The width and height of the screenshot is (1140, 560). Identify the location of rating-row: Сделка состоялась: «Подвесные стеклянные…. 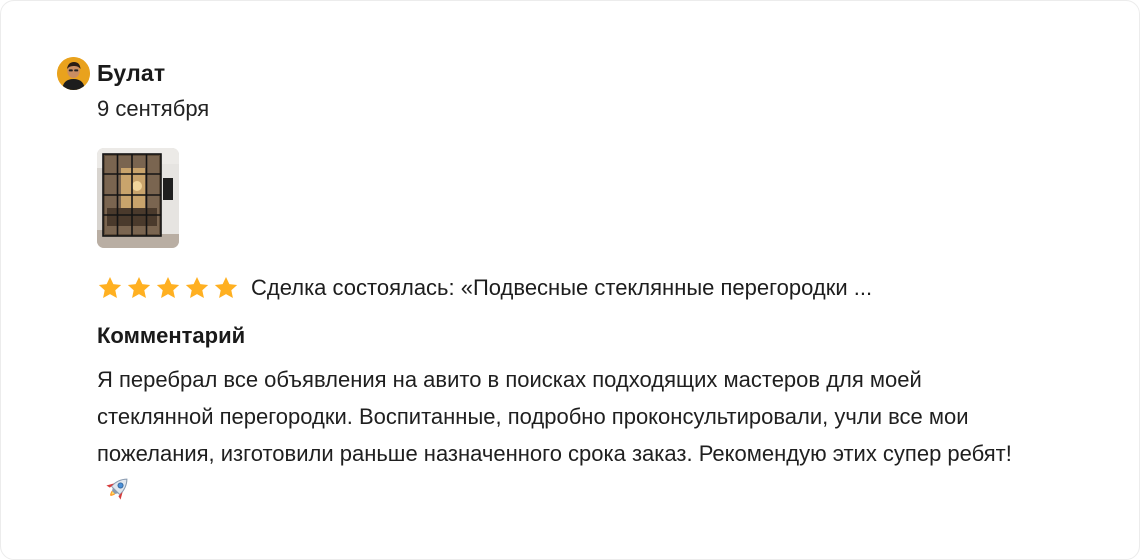
(574, 288).